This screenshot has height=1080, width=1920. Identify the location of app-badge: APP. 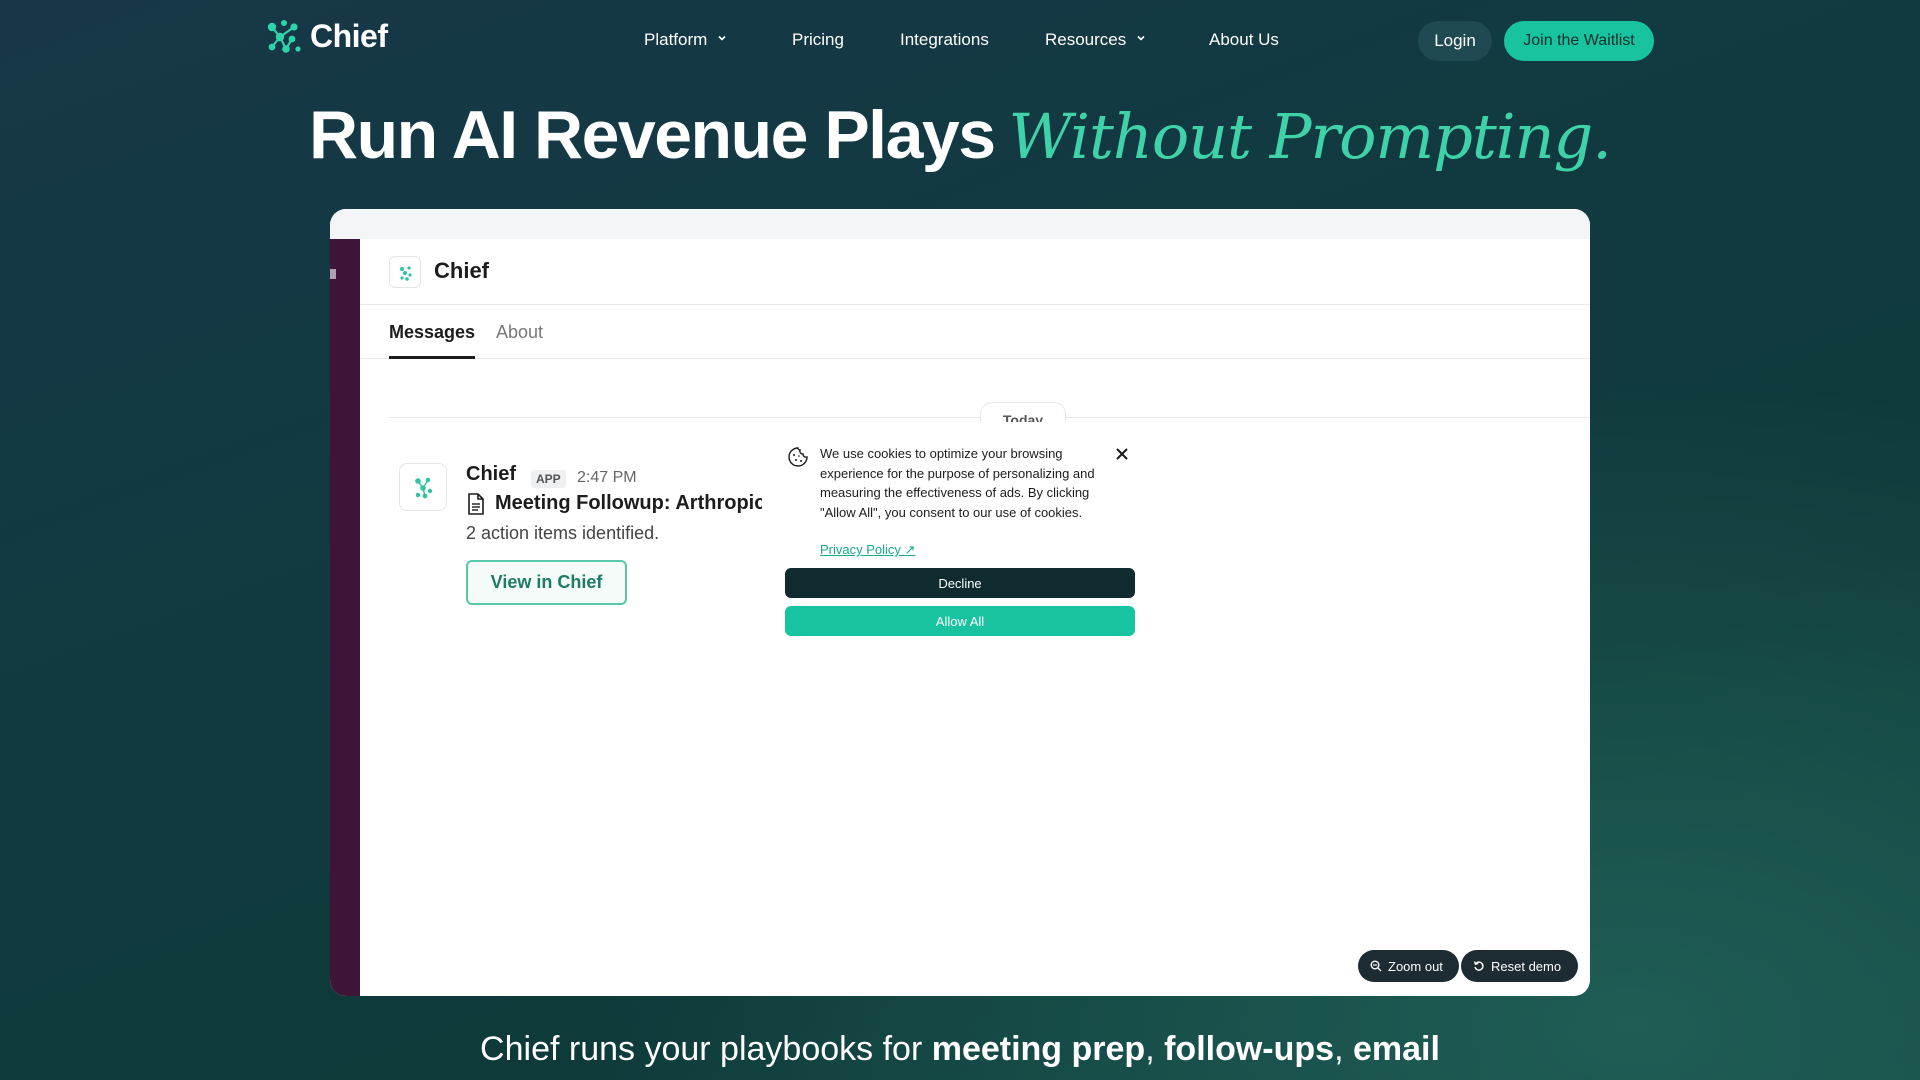
(548, 479).